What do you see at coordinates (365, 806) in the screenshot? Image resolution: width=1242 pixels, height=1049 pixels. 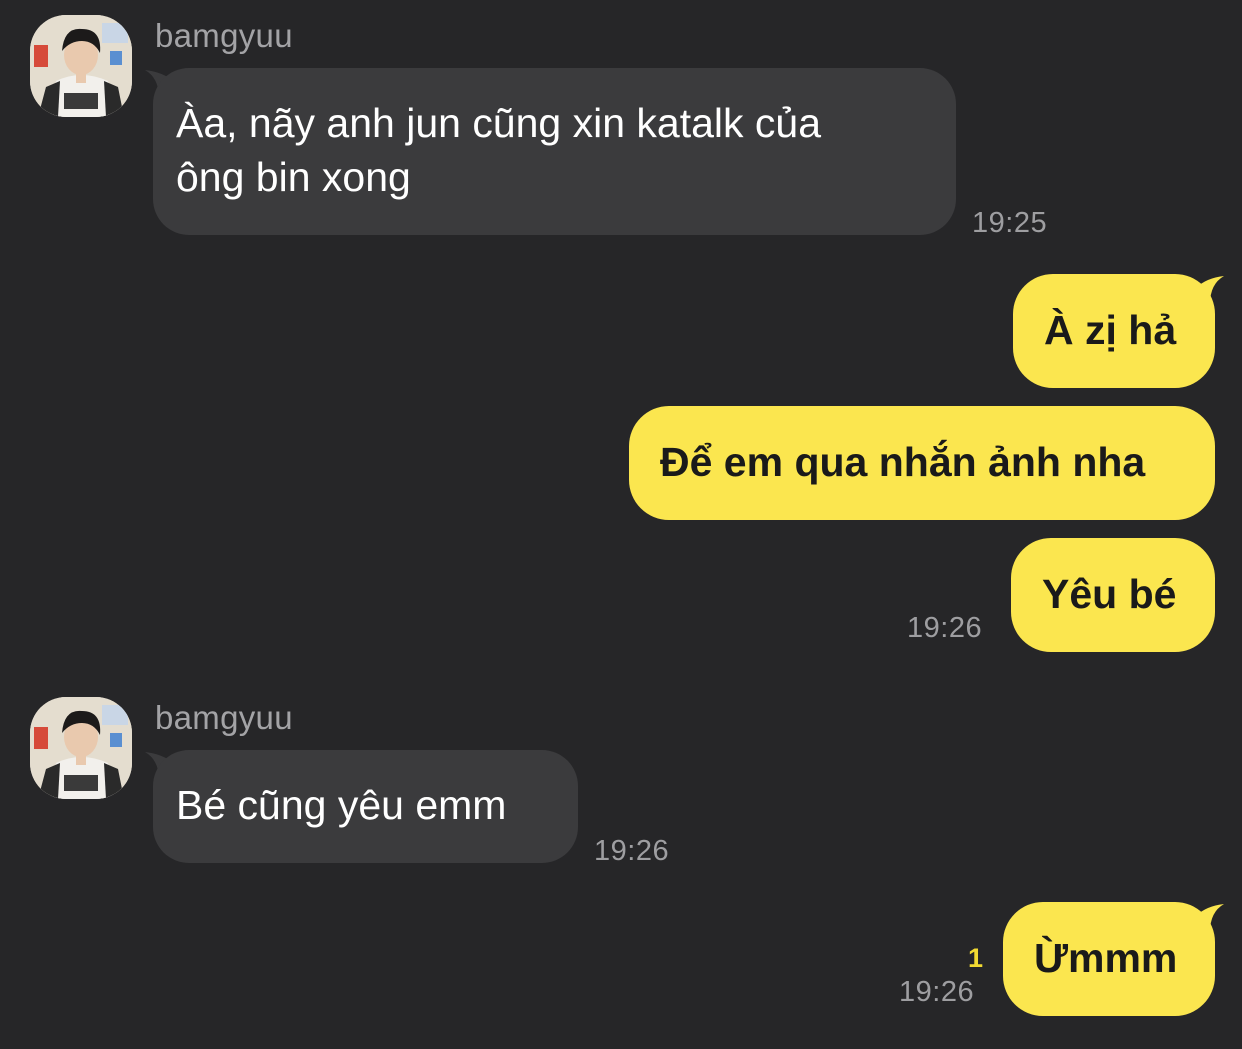 I see `message-bubble-incoming: Bé cũng yêu emm` at bounding box center [365, 806].